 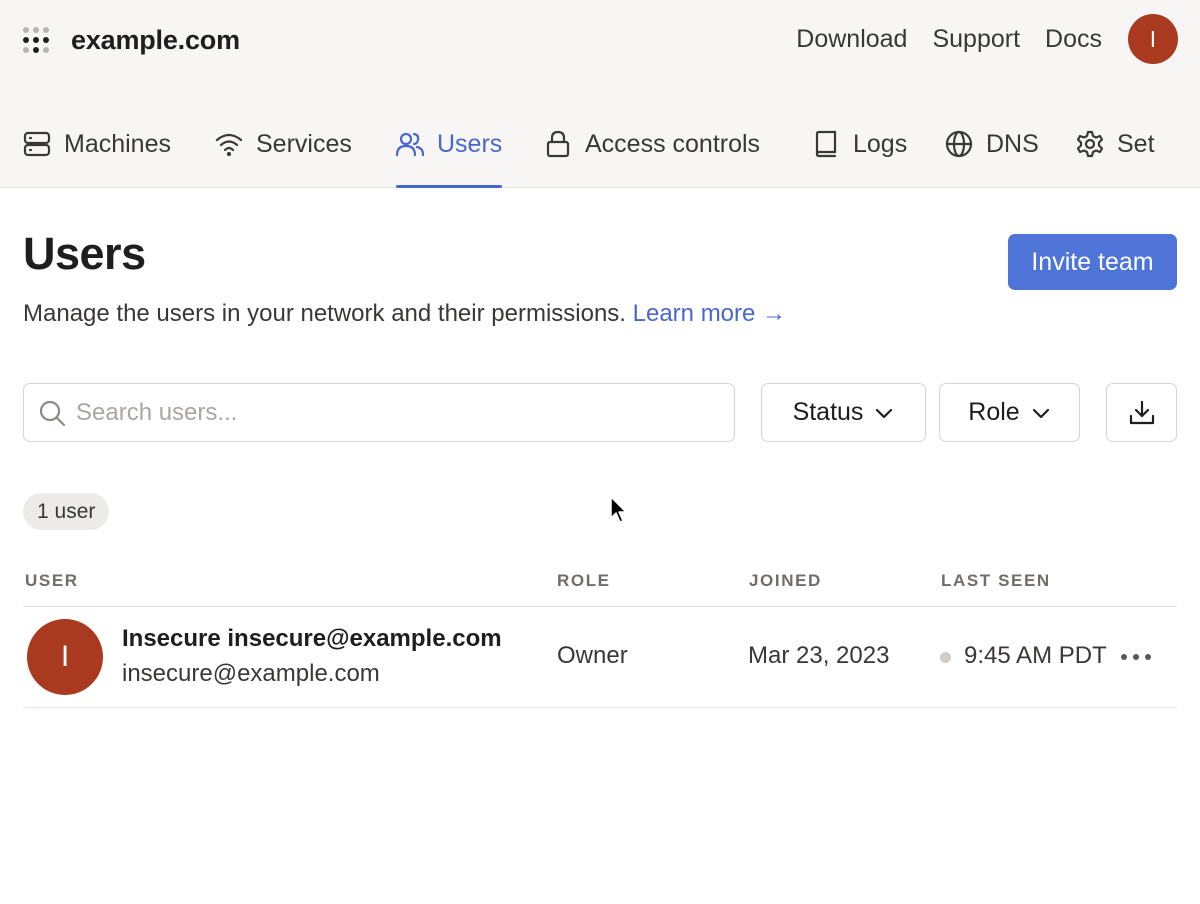 What do you see at coordinates (828, 412) in the screenshot?
I see `status-filter-label: Status` at bounding box center [828, 412].